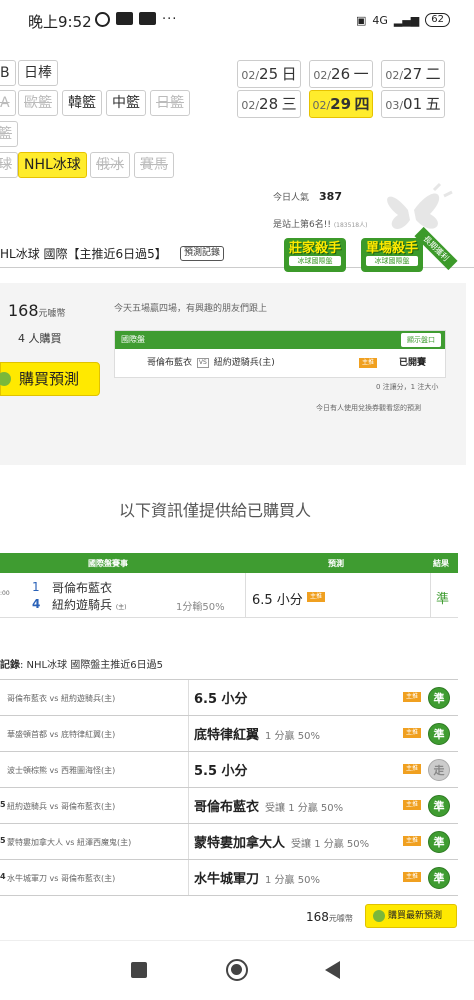 This screenshot has height=1000, width=474. I want to click on date-0226: 02/26 一, so click(341, 74).